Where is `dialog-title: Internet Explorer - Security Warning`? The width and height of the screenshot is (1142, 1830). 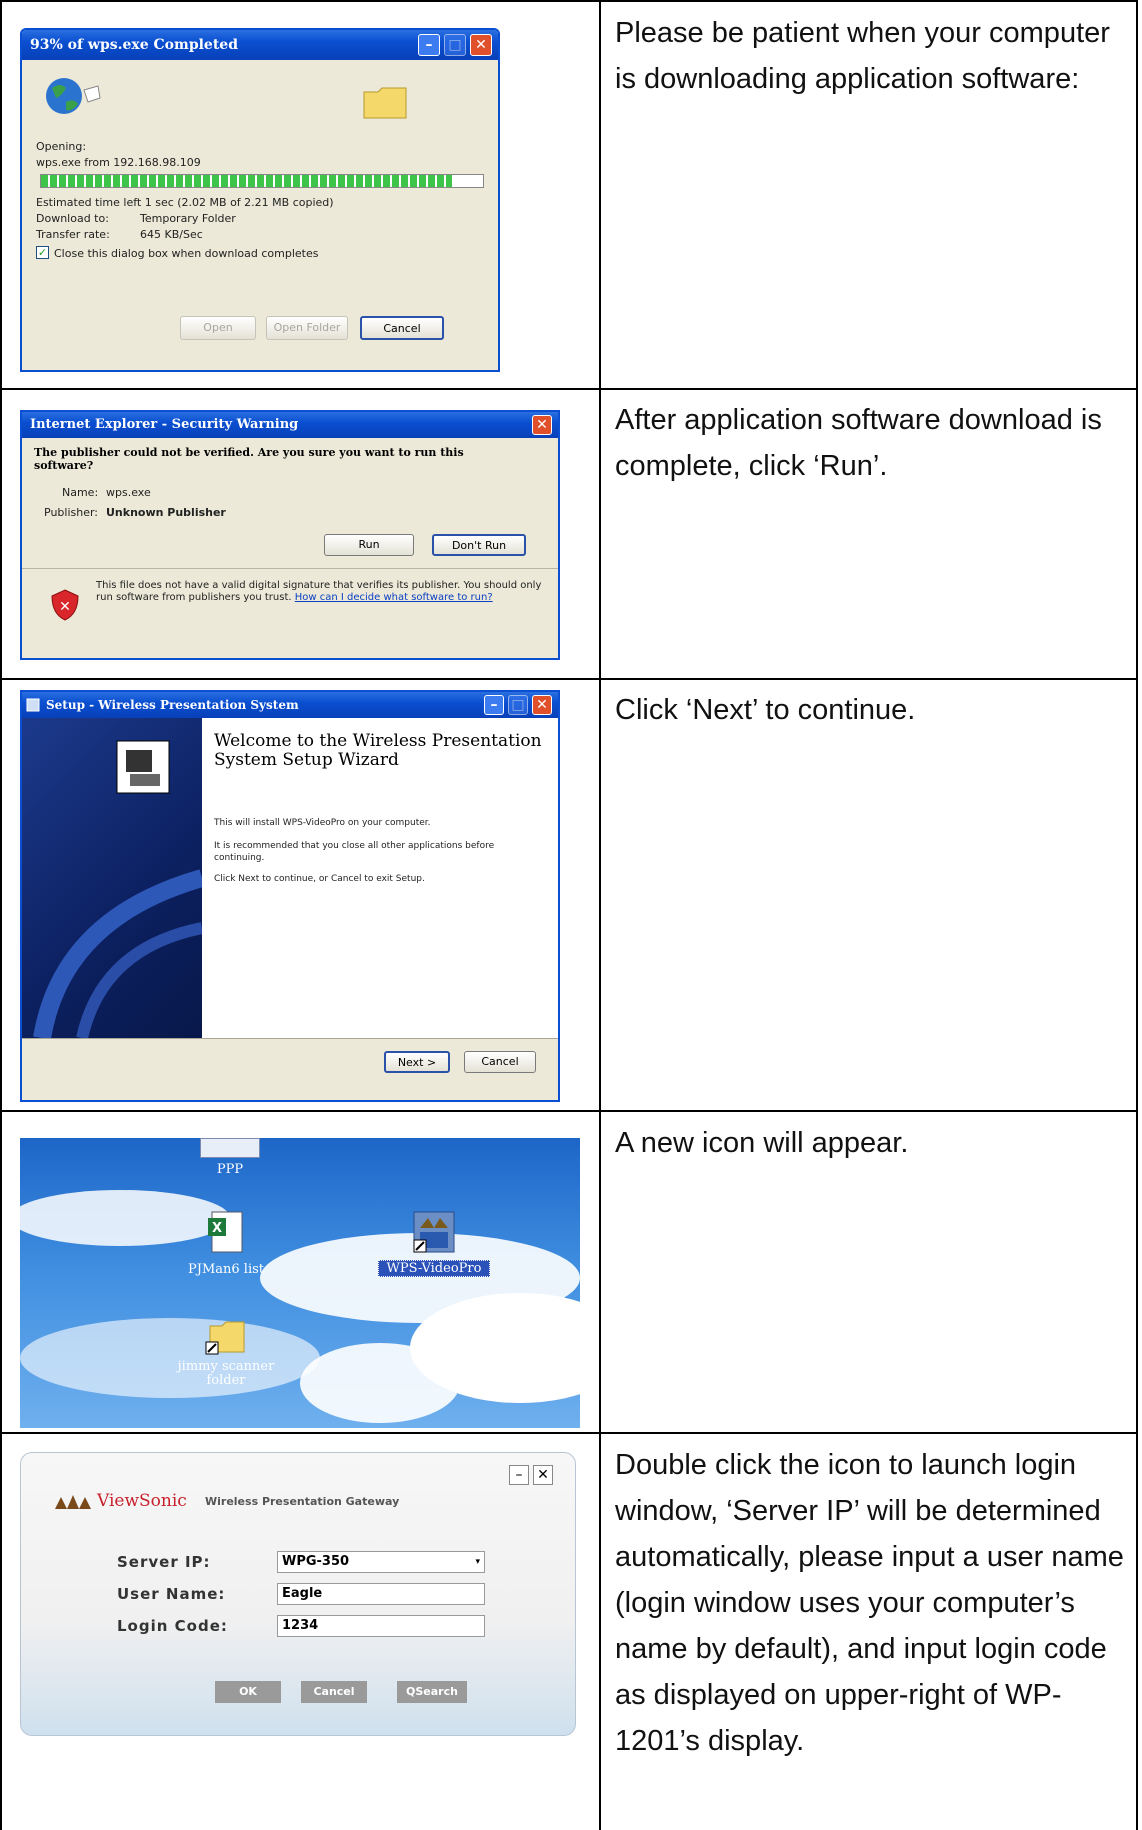
dialog-title: Internet Explorer - Security Warning is located at coordinates (164, 424).